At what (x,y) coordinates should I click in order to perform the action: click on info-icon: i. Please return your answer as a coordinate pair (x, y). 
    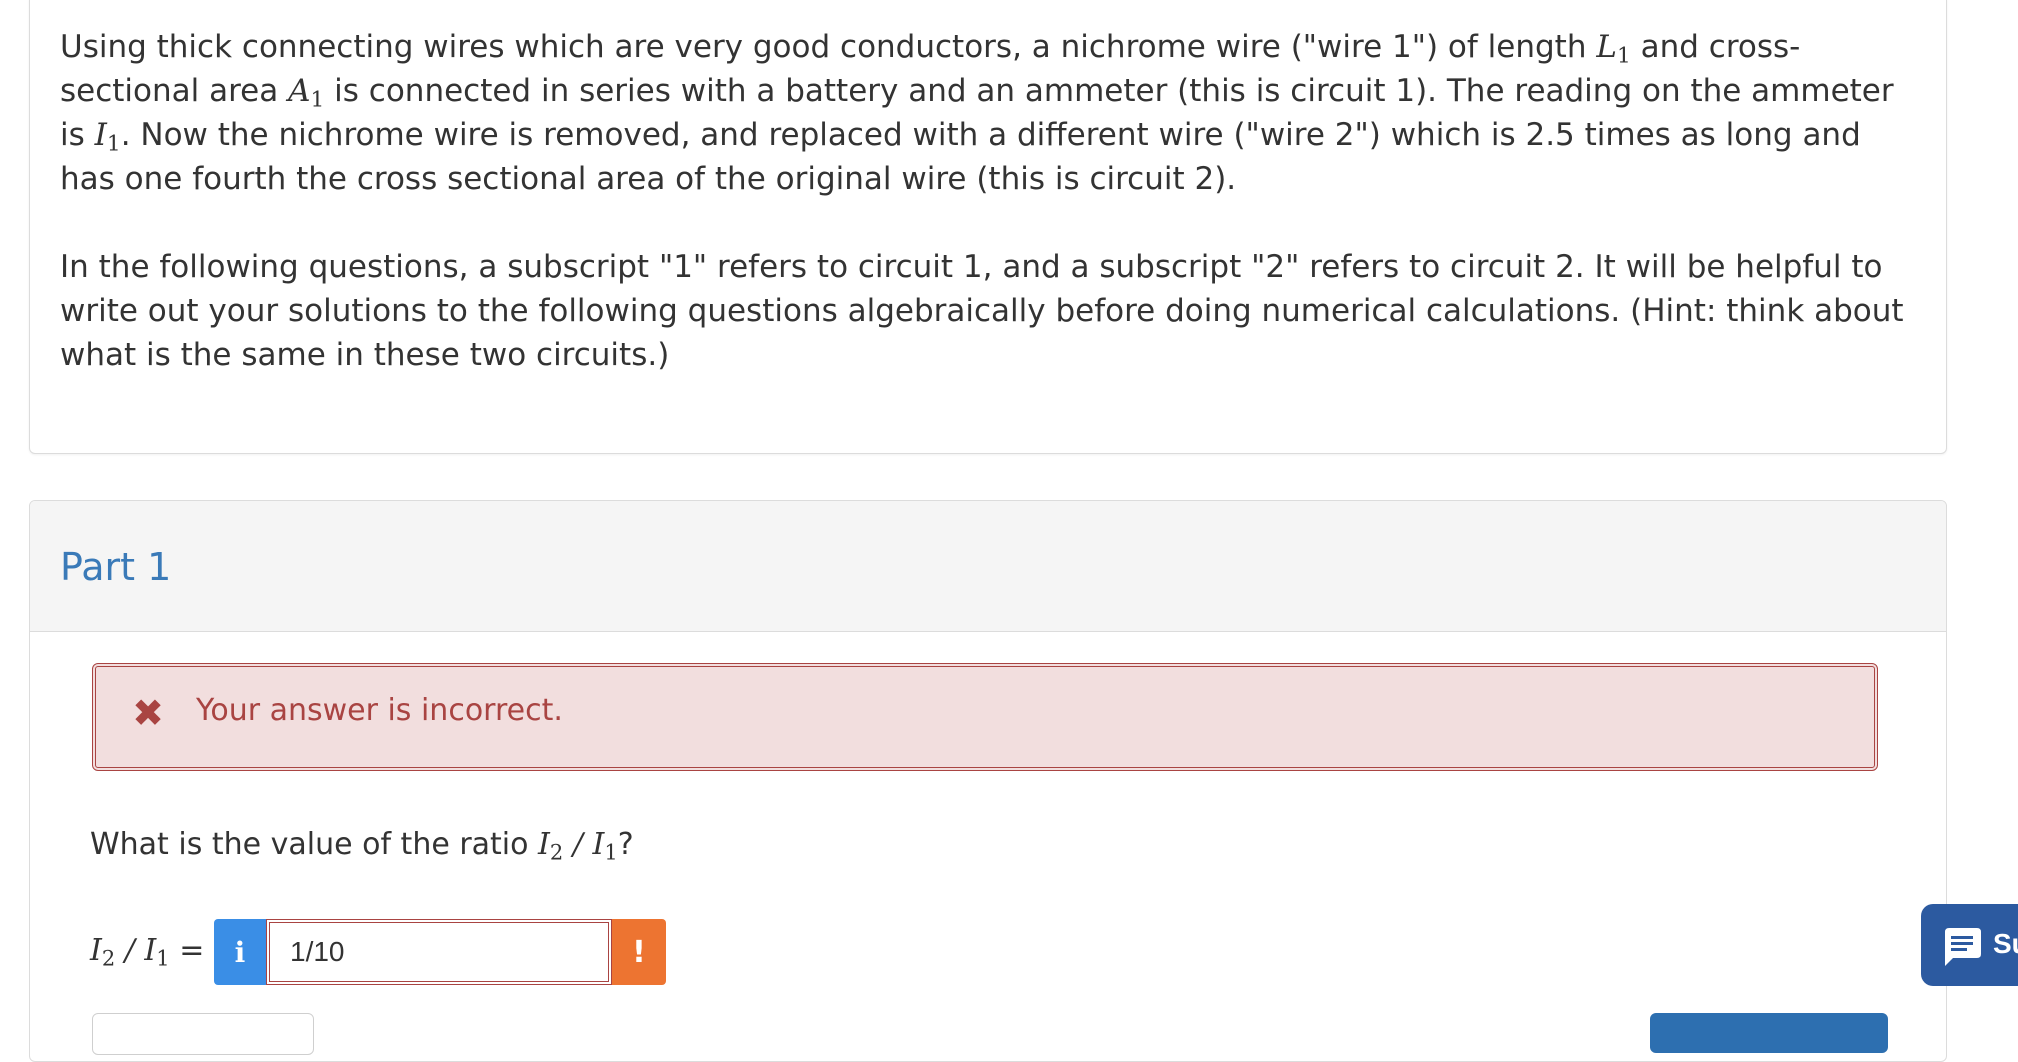
    Looking at the image, I should click on (240, 952).